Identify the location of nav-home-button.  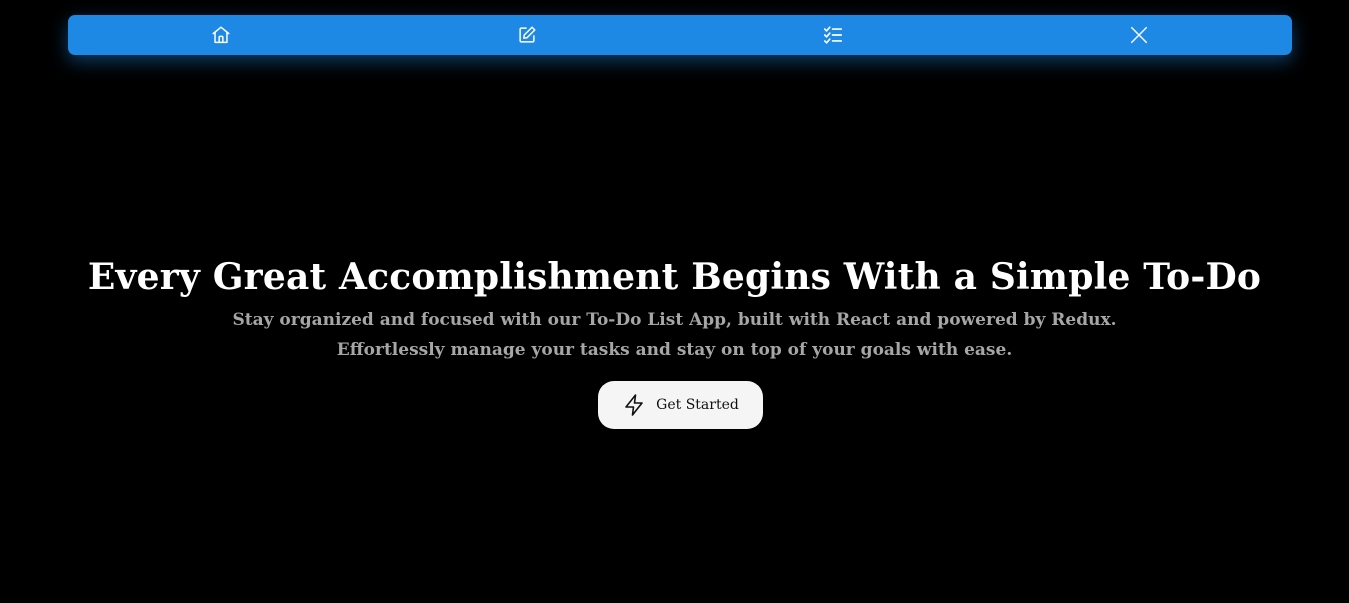
(221, 35).